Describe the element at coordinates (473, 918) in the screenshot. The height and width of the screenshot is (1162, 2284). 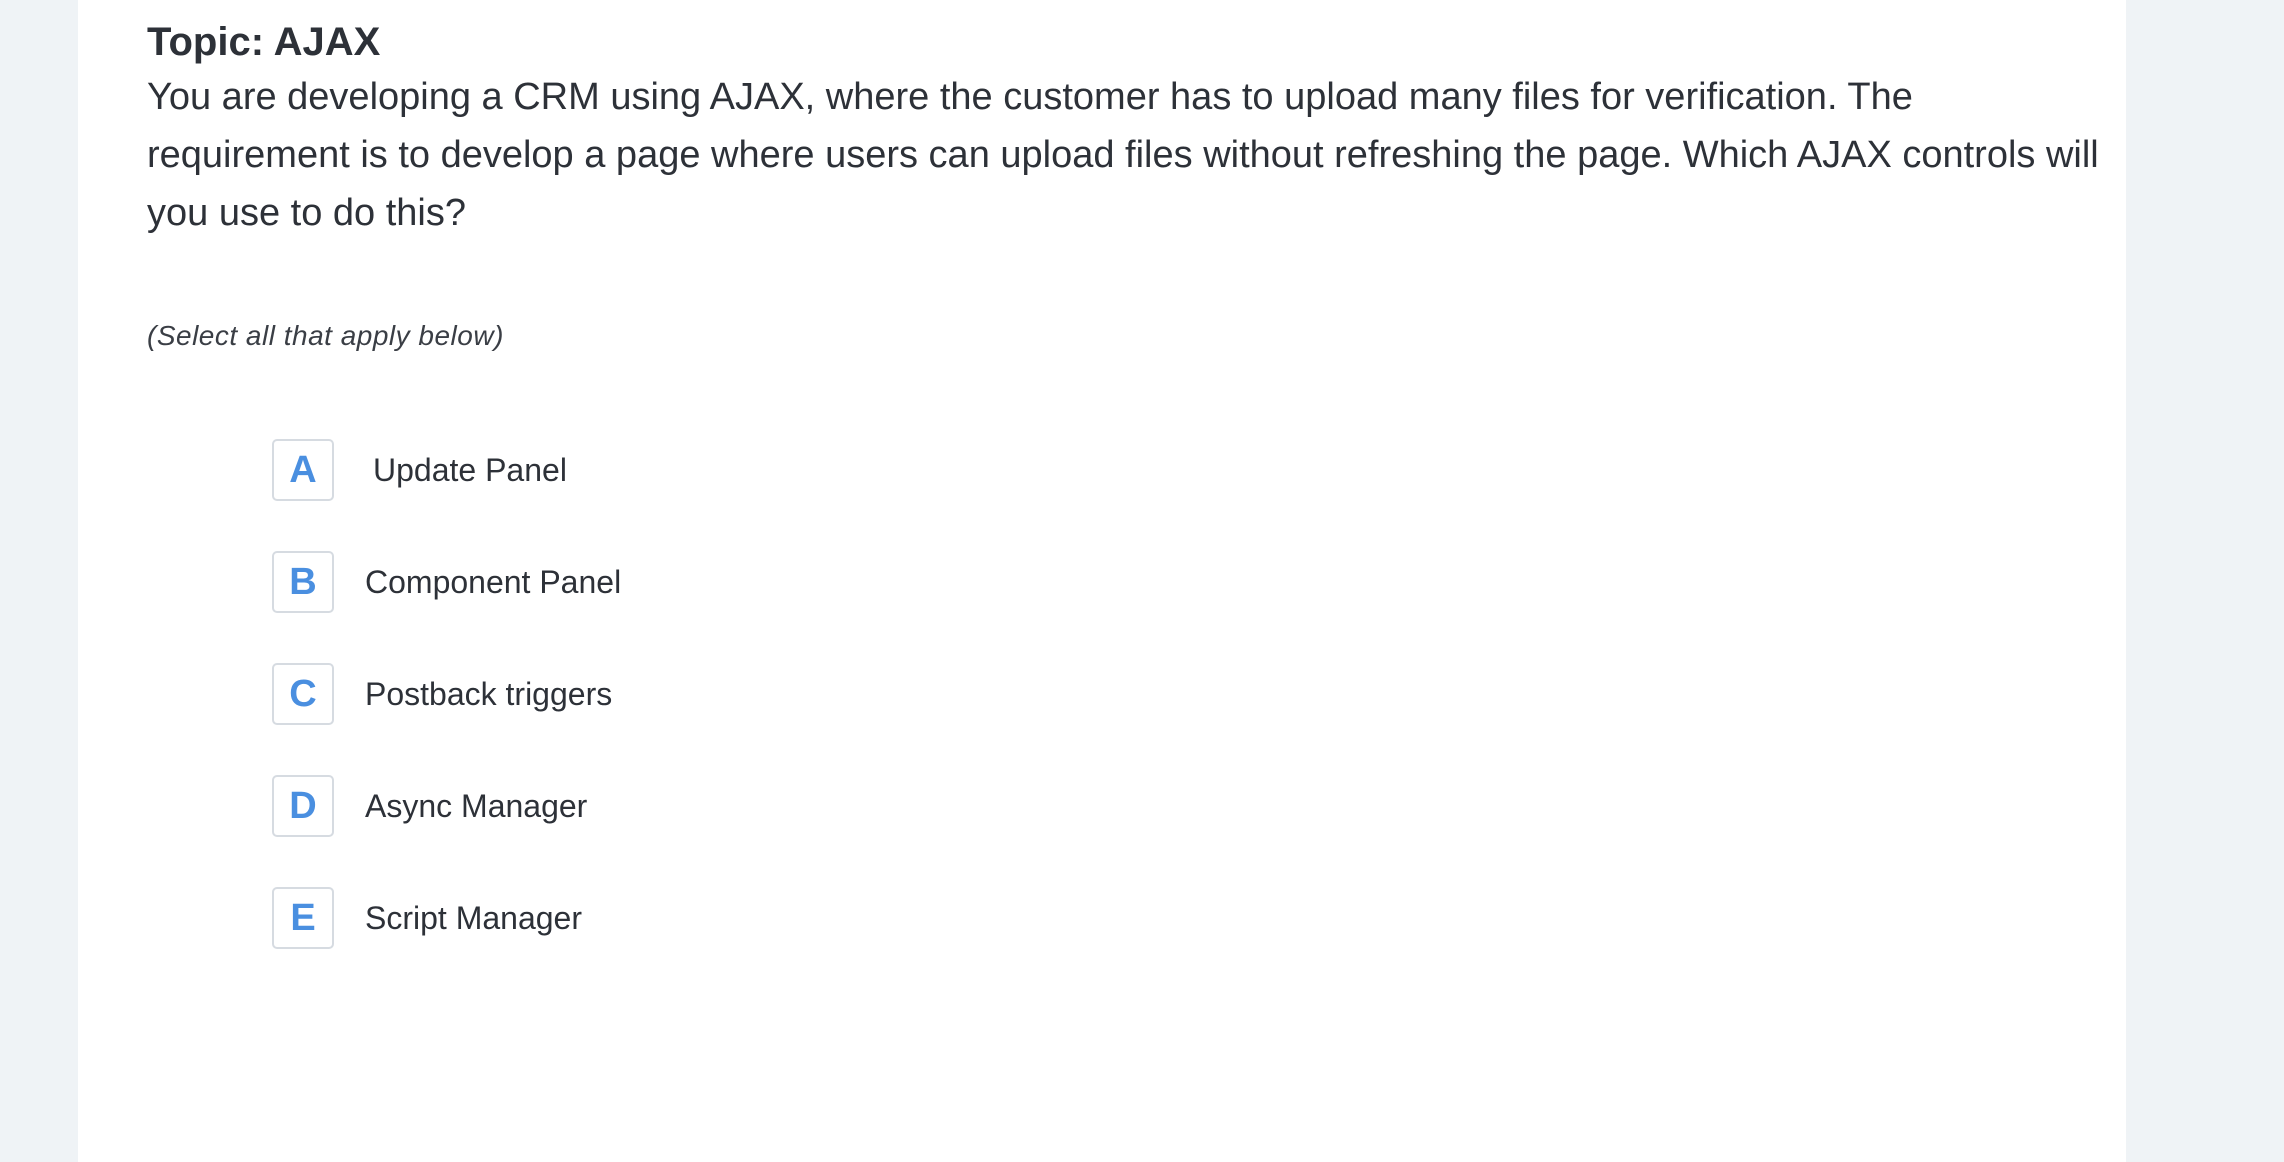
I see `option-e-label: Script Manager` at that location.